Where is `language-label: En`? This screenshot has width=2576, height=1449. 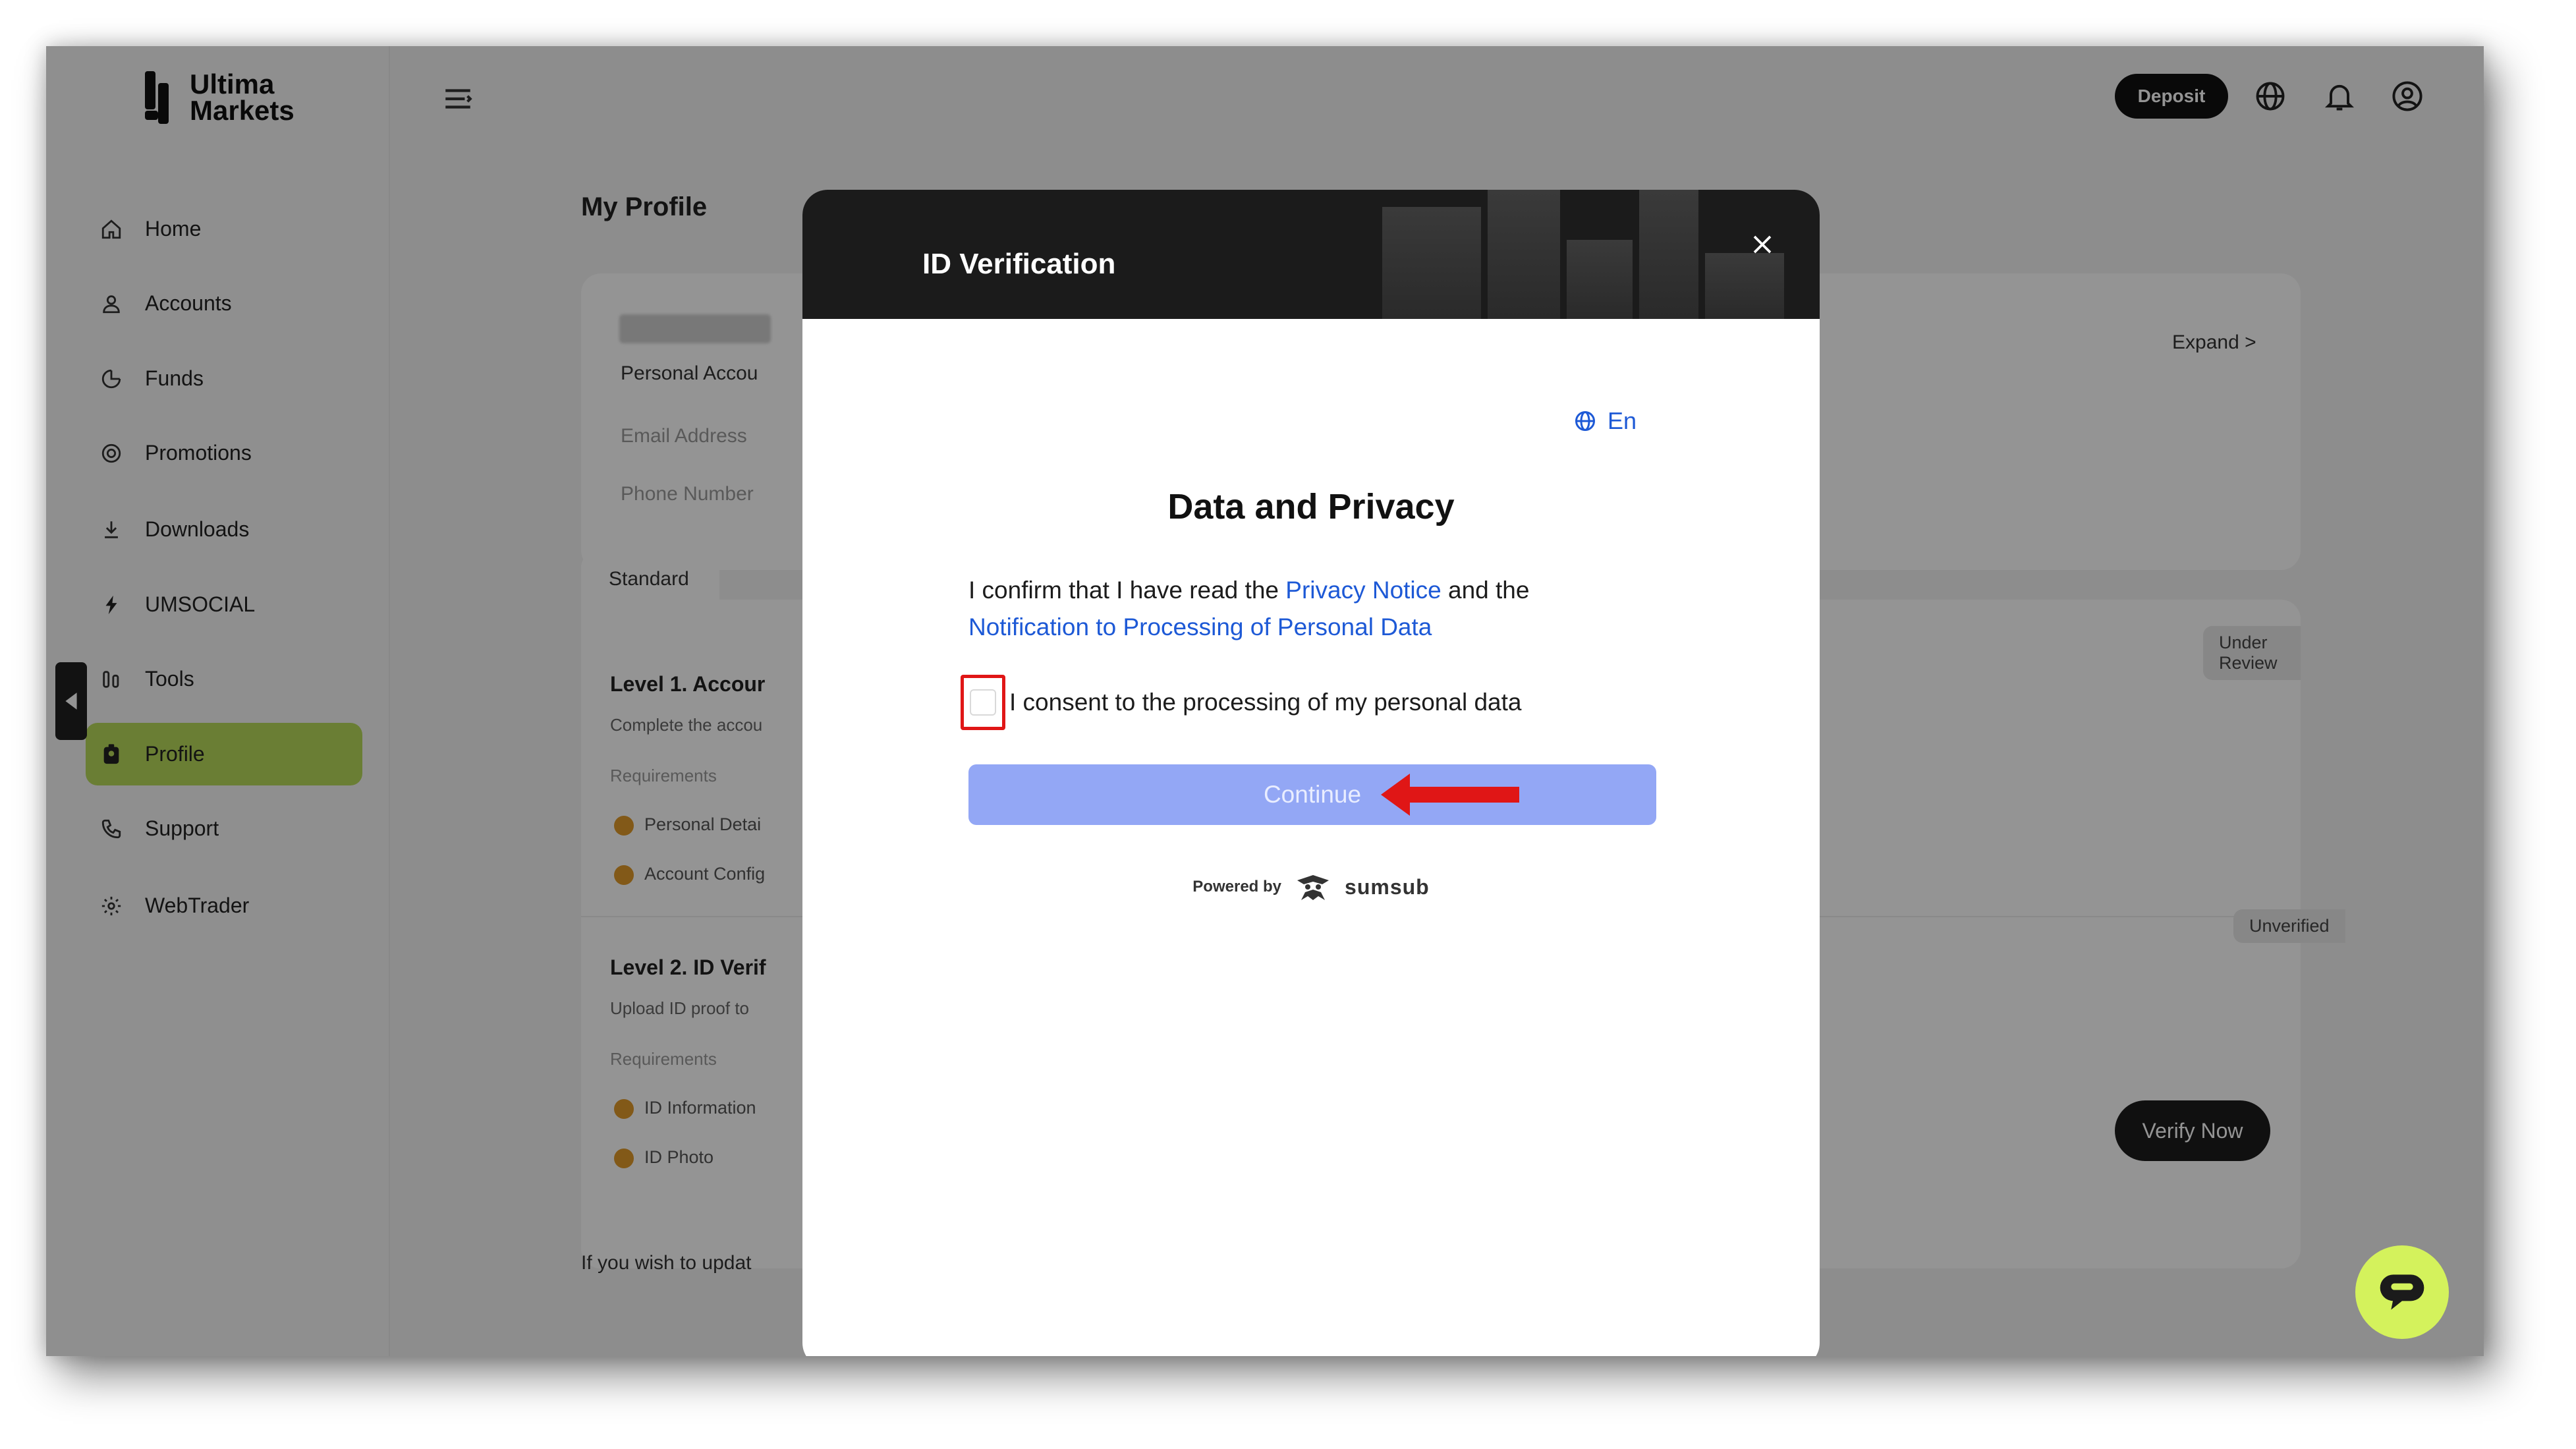 language-label: En is located at coordinates (1622, 421).